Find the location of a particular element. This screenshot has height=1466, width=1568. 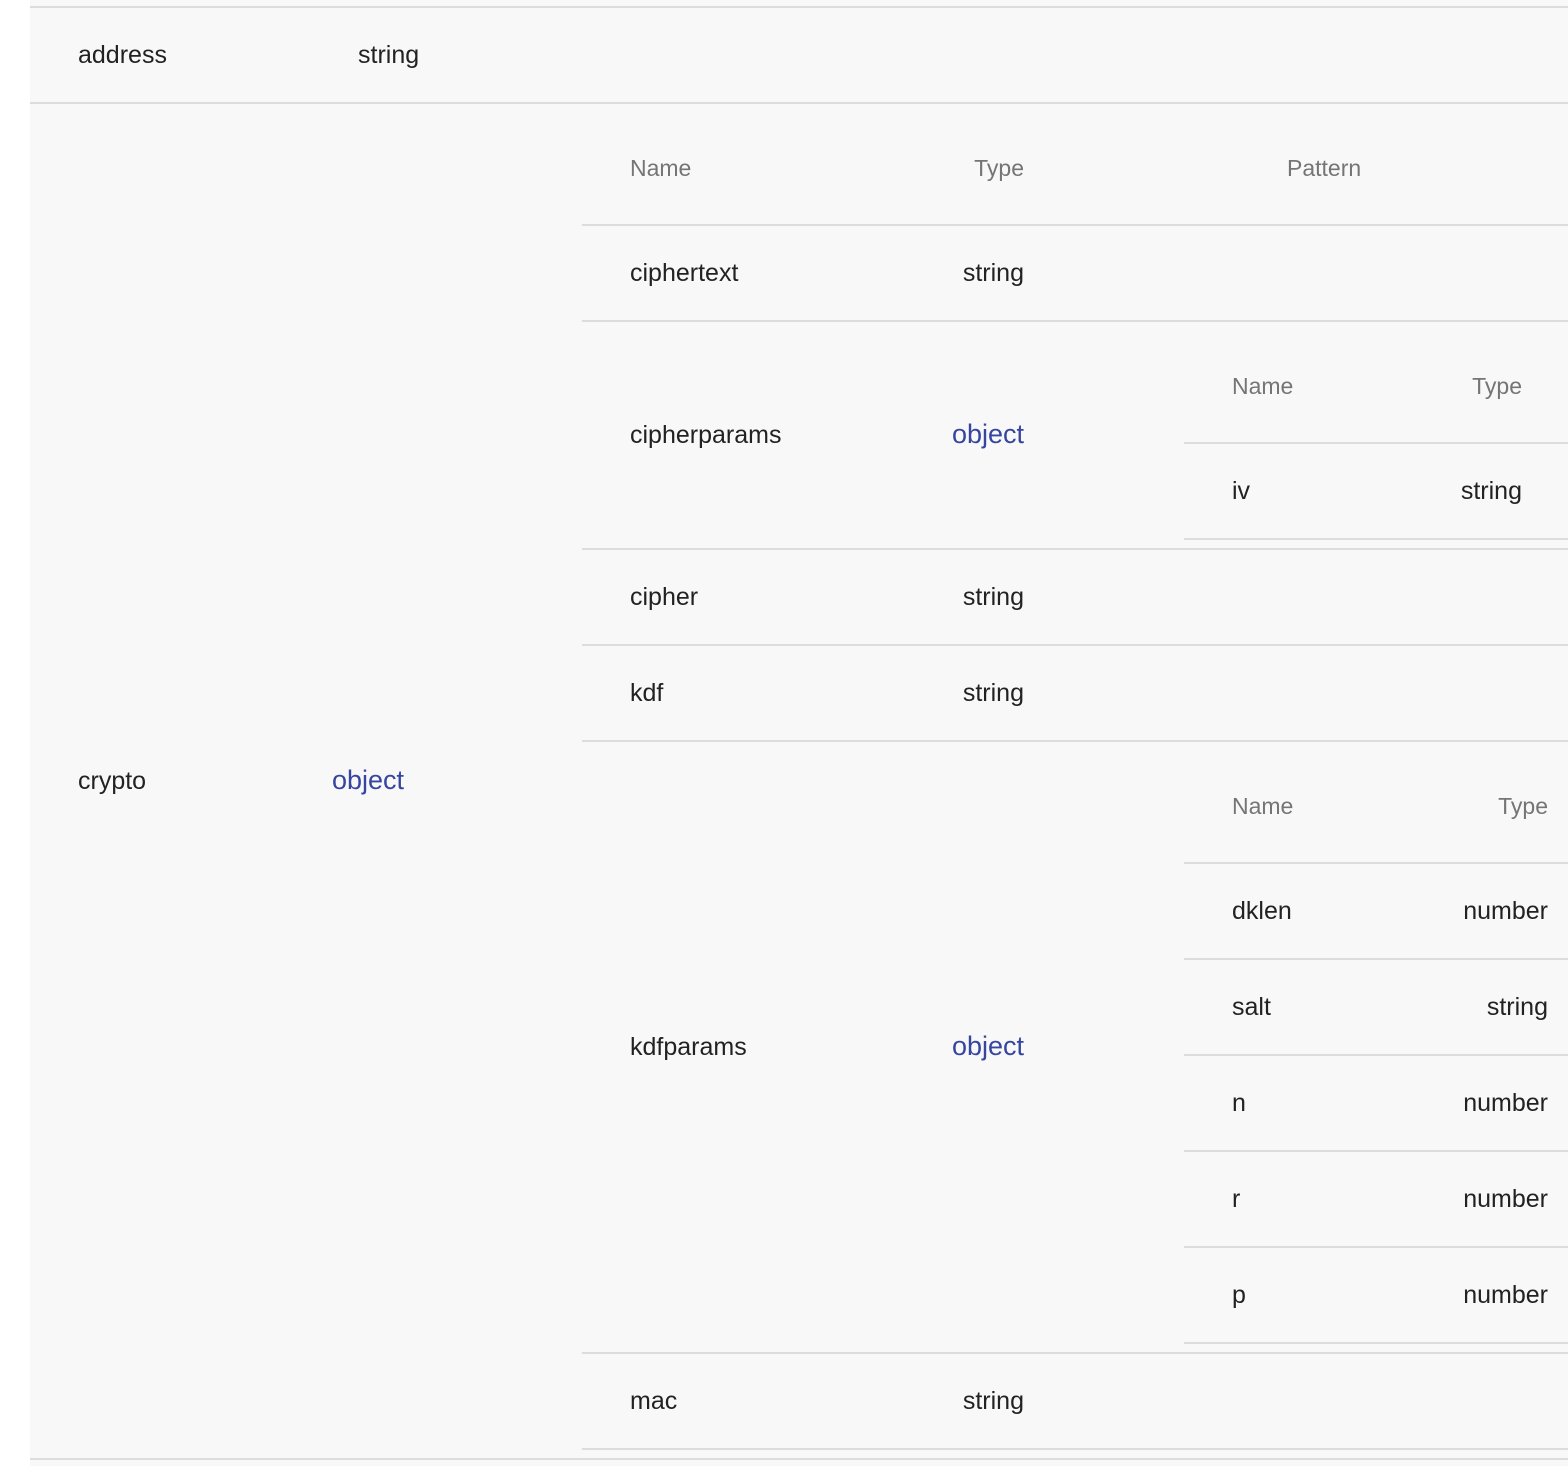

kdfparams-field-type: string is located at coordinates (1517, 1007).